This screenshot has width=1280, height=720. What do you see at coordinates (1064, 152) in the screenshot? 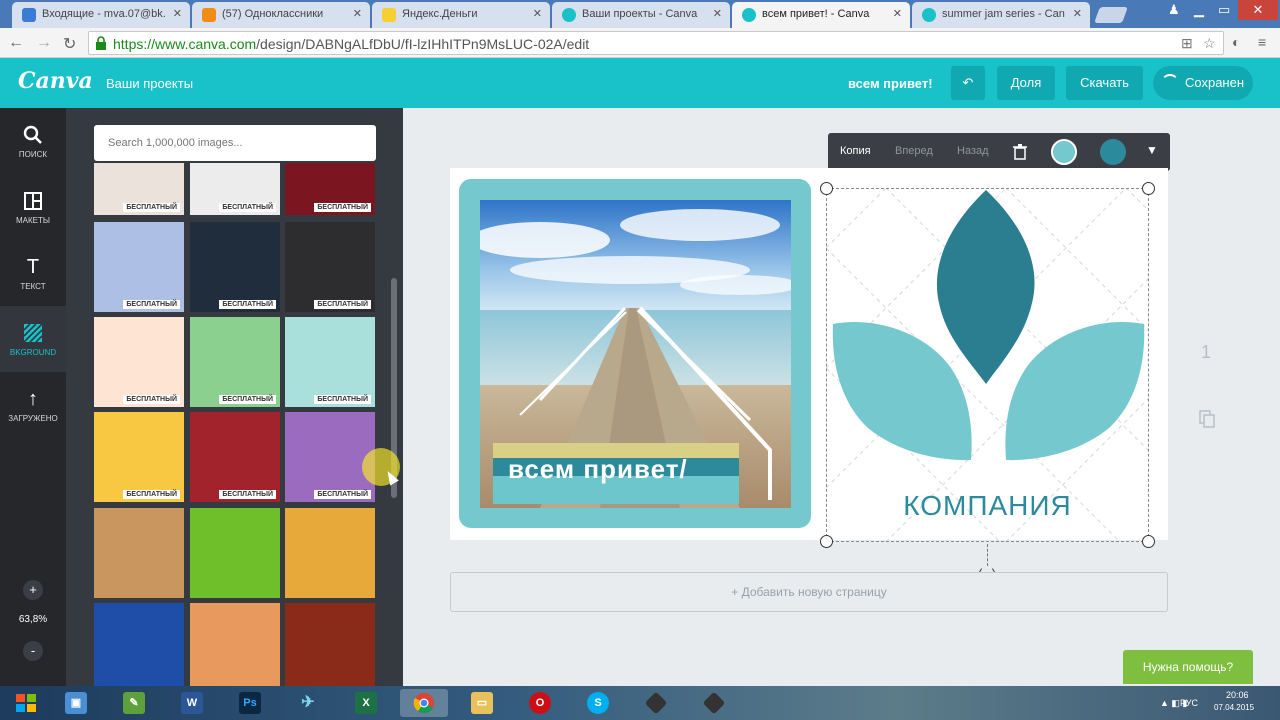
I see `color-swatch-light` at bounding box center [1064, 152].